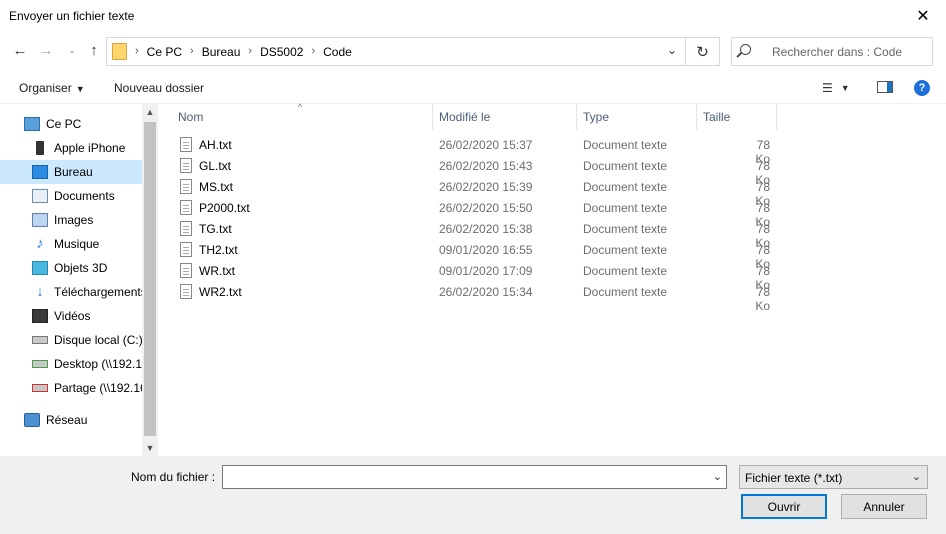  I want to click on column-header-type: Type, so click(596, 117).